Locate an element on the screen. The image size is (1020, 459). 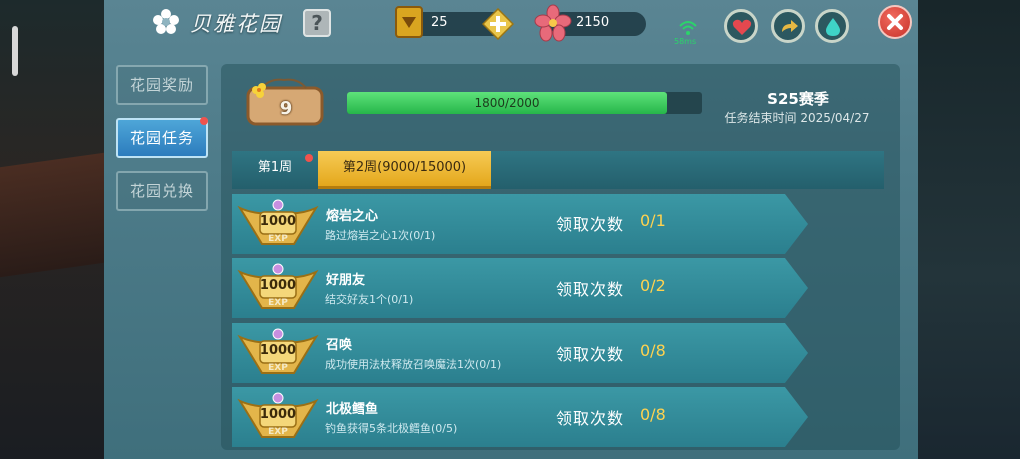
flower-icon is located at coordinates (166, 21).